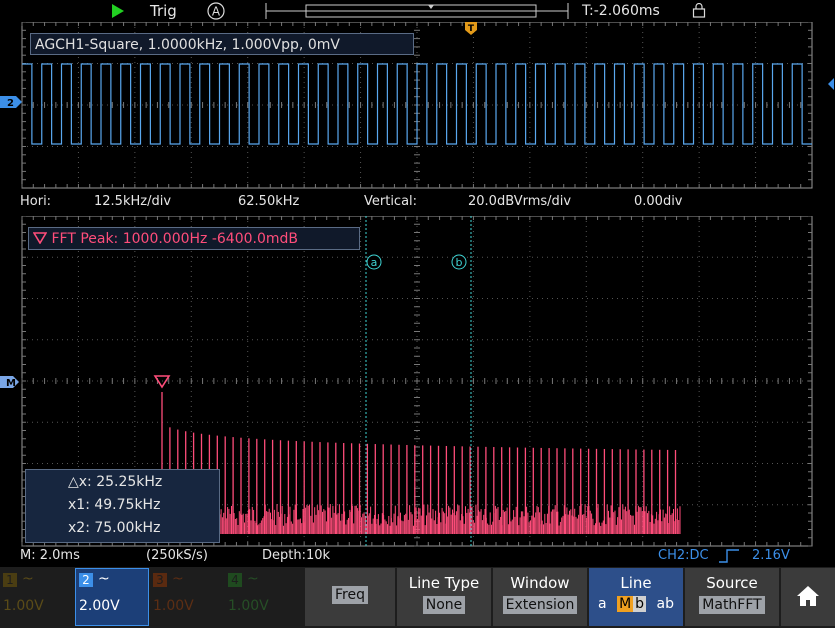 Image resolution: width=835 pixels, height=628 pixels. Describe the element at coordinates (10, 580) in the screenshot. I see `ch1-number: 1` at that location.